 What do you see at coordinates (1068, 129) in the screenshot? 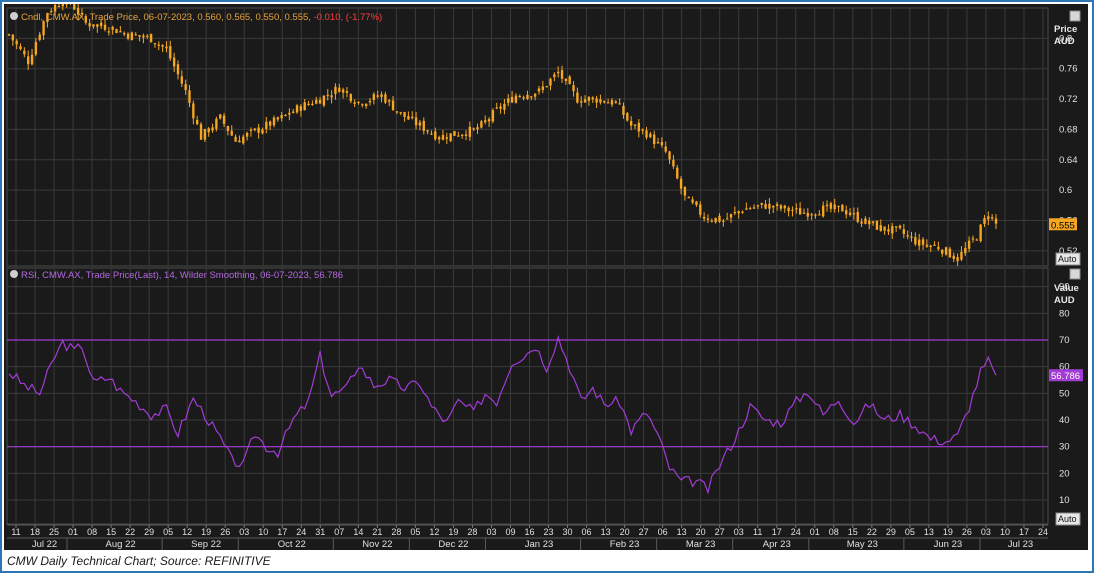
I see `price-tick-label: 0.68` at bounding box center [1068, 129].